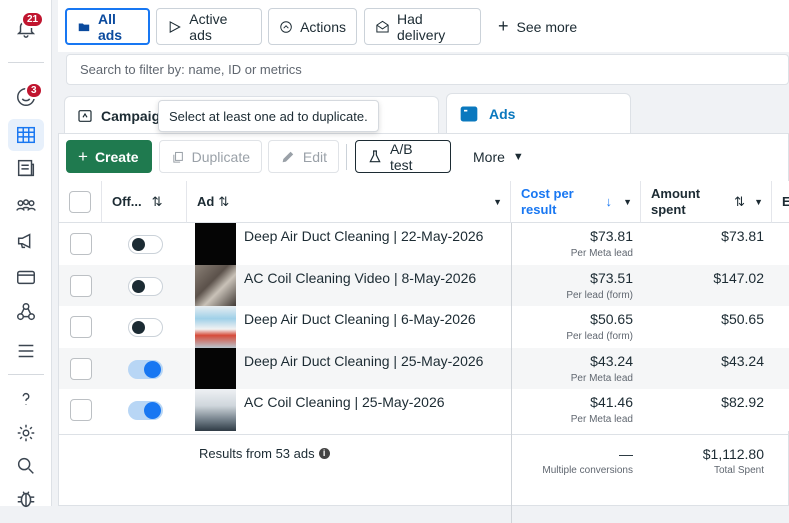 This screenshot has height=523, width=789. I want to click on active-ads-filter-button: Active ads, so click(209, 26).